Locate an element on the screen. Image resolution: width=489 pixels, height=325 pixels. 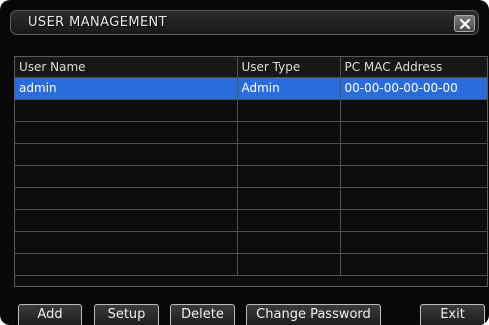
column-header-user-type: User Type is located at coordinates (289, 67).